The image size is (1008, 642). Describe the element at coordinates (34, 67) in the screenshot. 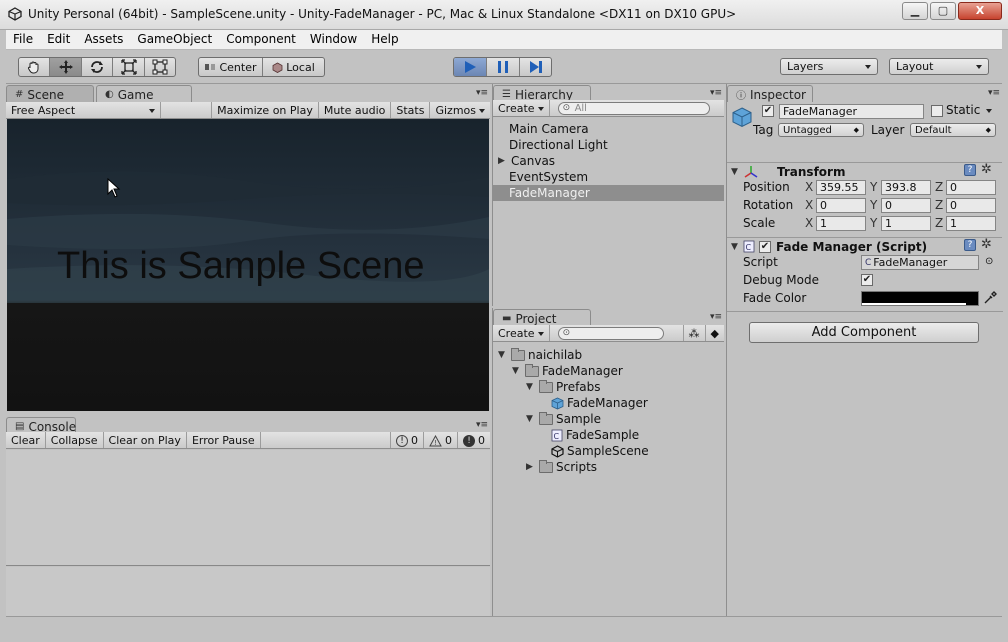

I see `hand-tool-button` at that location.